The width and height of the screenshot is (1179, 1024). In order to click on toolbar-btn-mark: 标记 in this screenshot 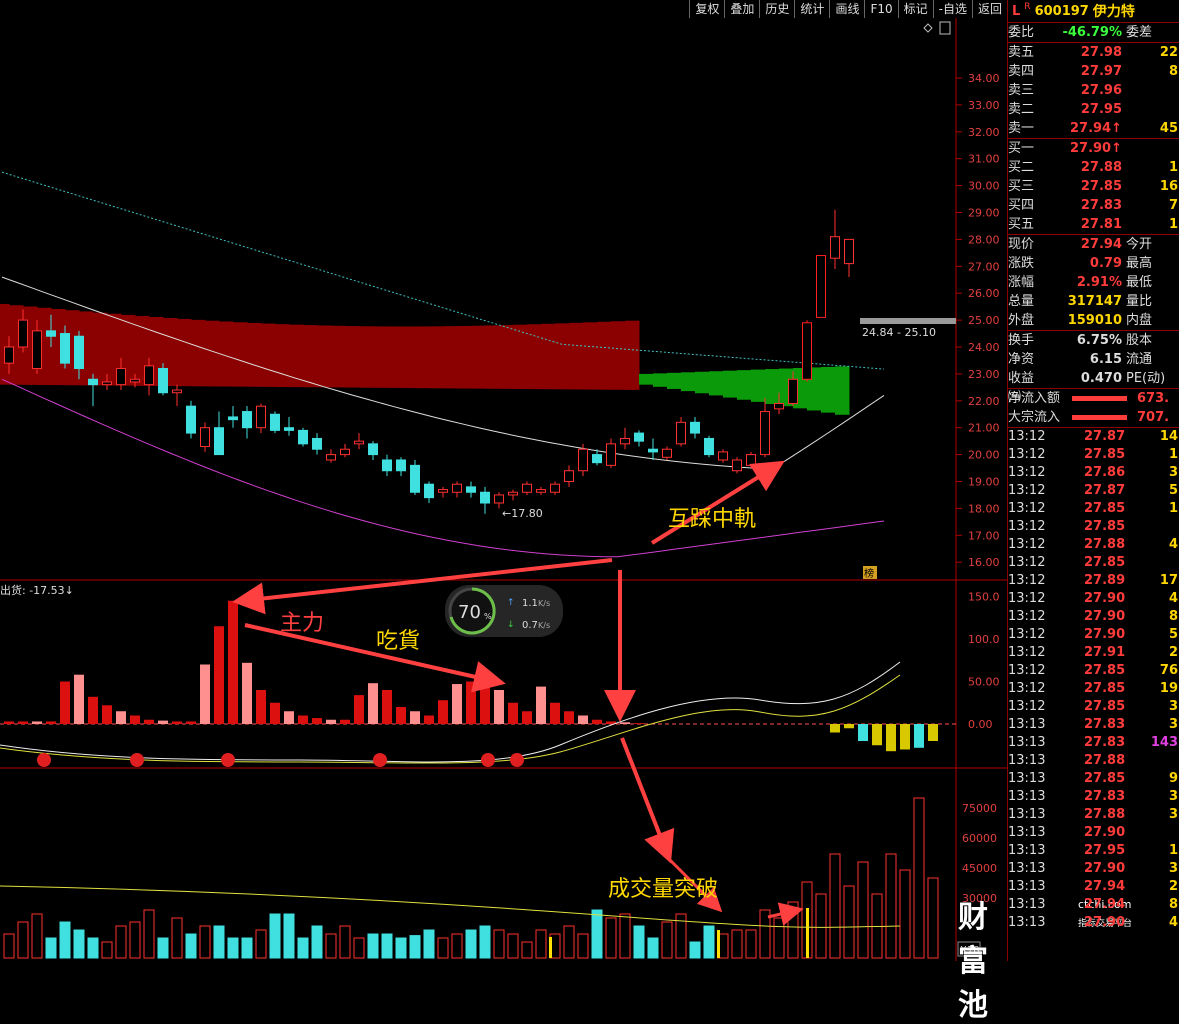, I will do `click(915, 9)`.